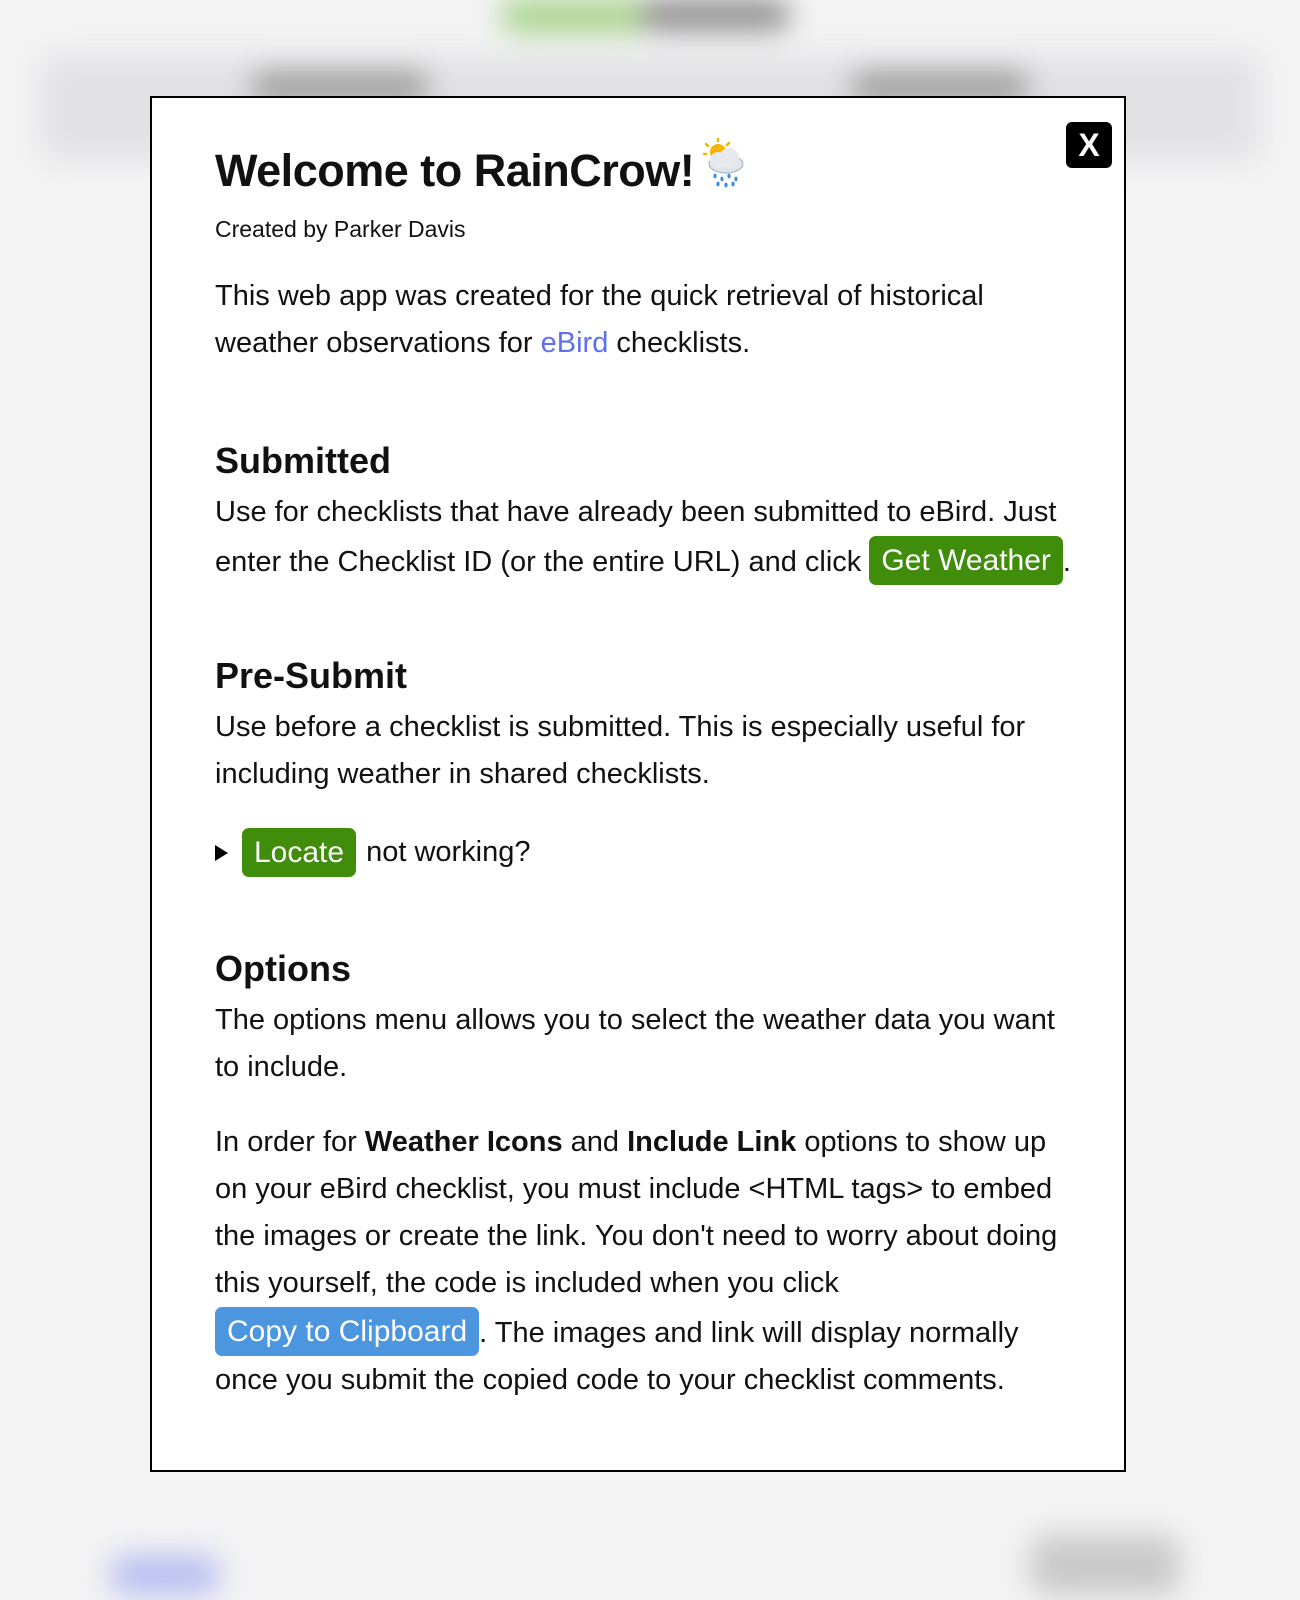  I want to click on intro-text-end: checklists., so click(679, 343).